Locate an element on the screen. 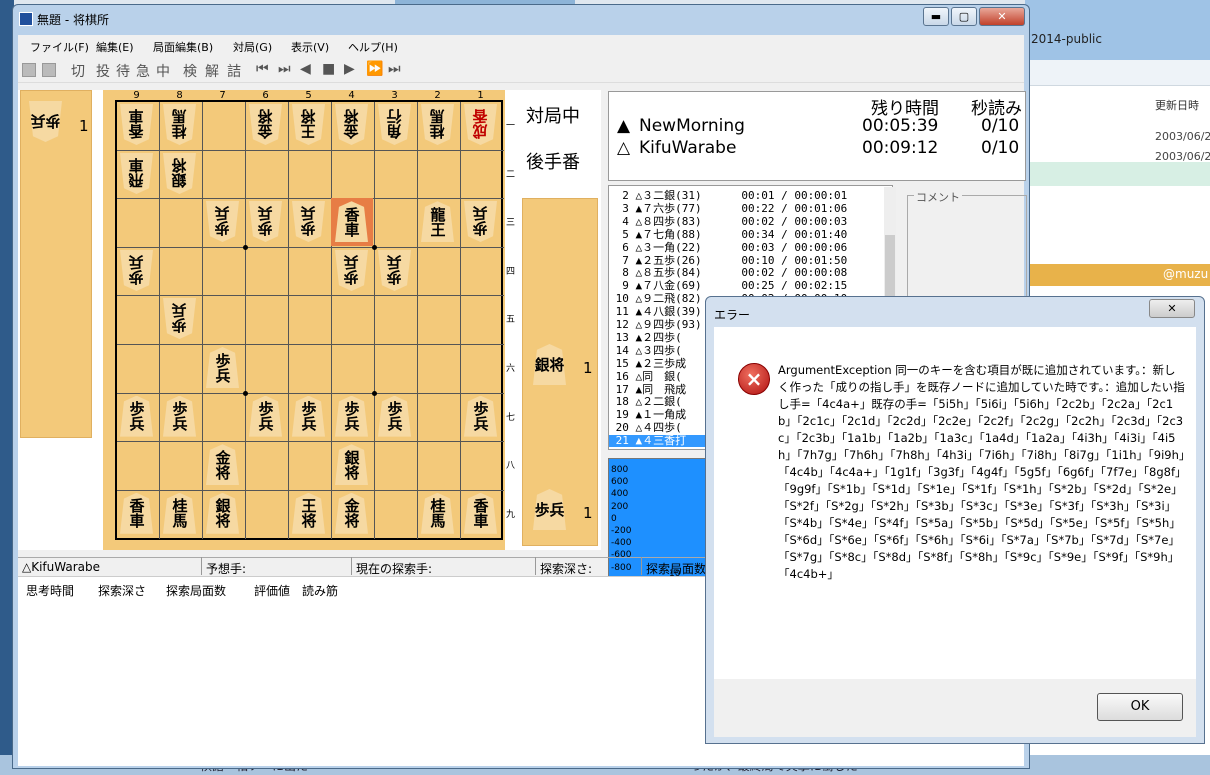 Image resolution: width=1210 pixels, height=775 pixels. sente-hand-piece: 銀将 is located at coordinates (549, 364).